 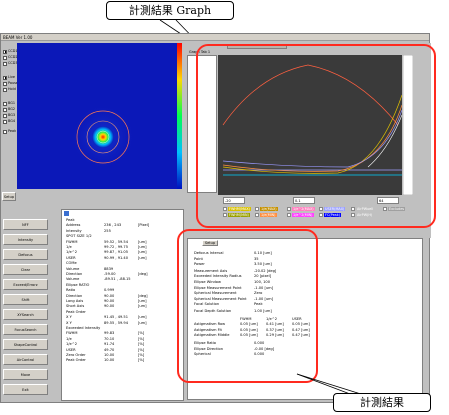 I want to click on info-row: Direction 90.00 [deg], so click(x=122, y=296).